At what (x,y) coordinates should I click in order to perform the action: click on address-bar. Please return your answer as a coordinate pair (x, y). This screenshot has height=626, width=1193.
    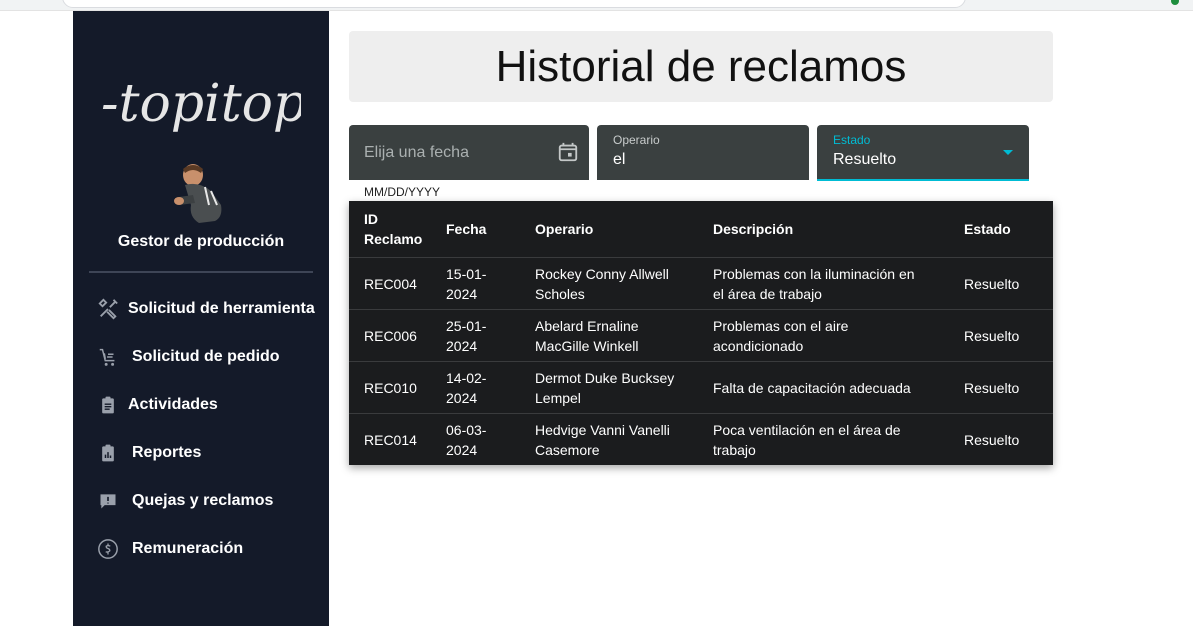
    Looking at the image, I should click on (514, 4).